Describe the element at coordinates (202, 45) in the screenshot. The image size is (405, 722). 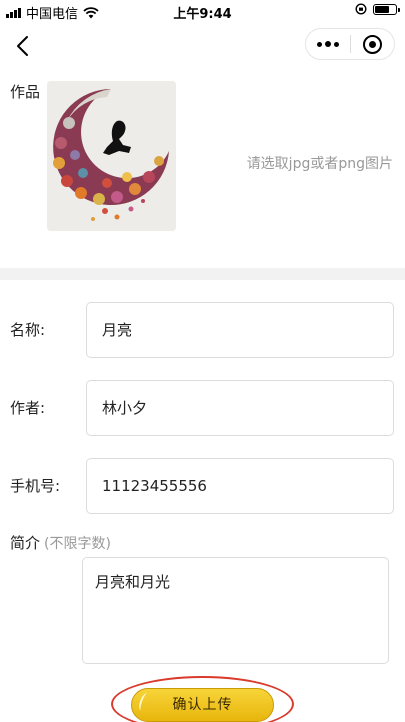
I see `nav-bar` at that location.